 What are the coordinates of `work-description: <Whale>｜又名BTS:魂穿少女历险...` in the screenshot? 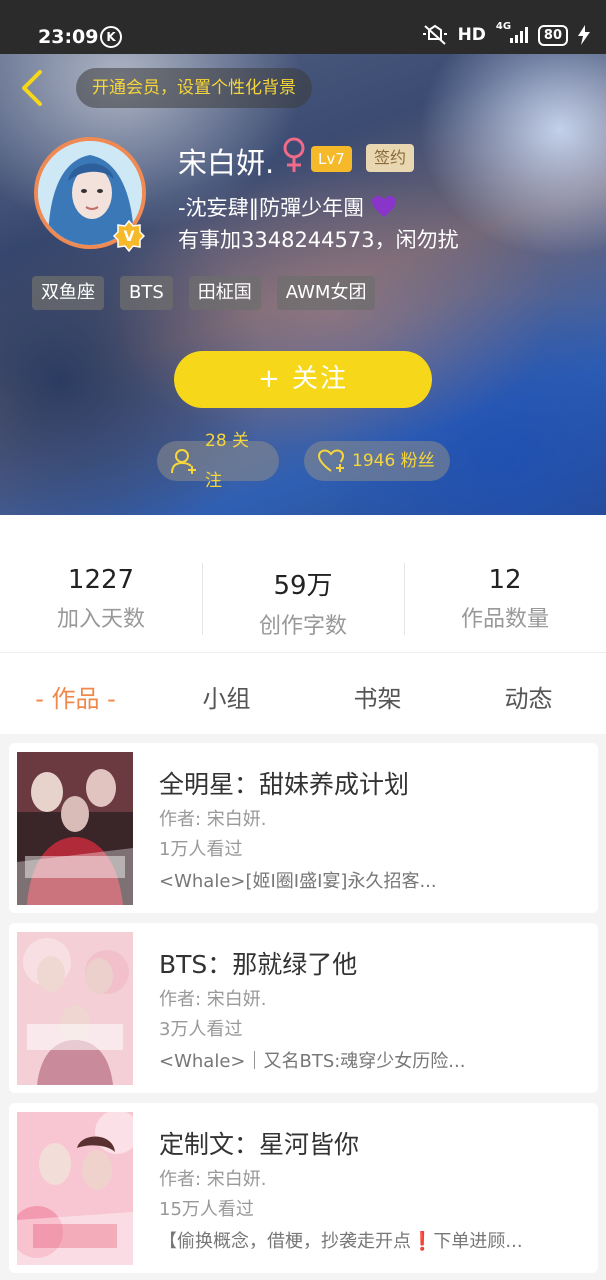 It's located at (312, 1061).